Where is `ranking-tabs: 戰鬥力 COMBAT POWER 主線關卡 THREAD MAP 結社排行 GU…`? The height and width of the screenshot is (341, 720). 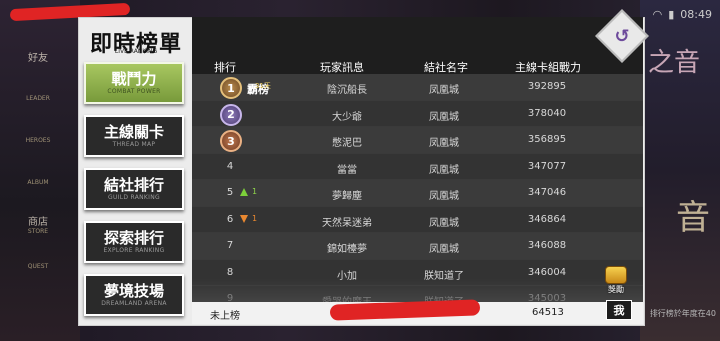
ranking-tabs: 戰鬥力 COMBAT POWER 主線關卡 THREAD MAP 結社排行 GU… is located at coordinates (134, 194).